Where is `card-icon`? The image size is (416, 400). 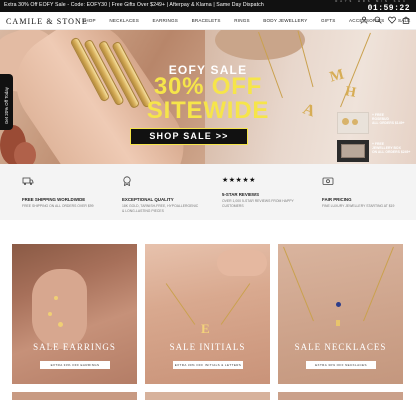 card-icon is located at coordinates (328, 181).